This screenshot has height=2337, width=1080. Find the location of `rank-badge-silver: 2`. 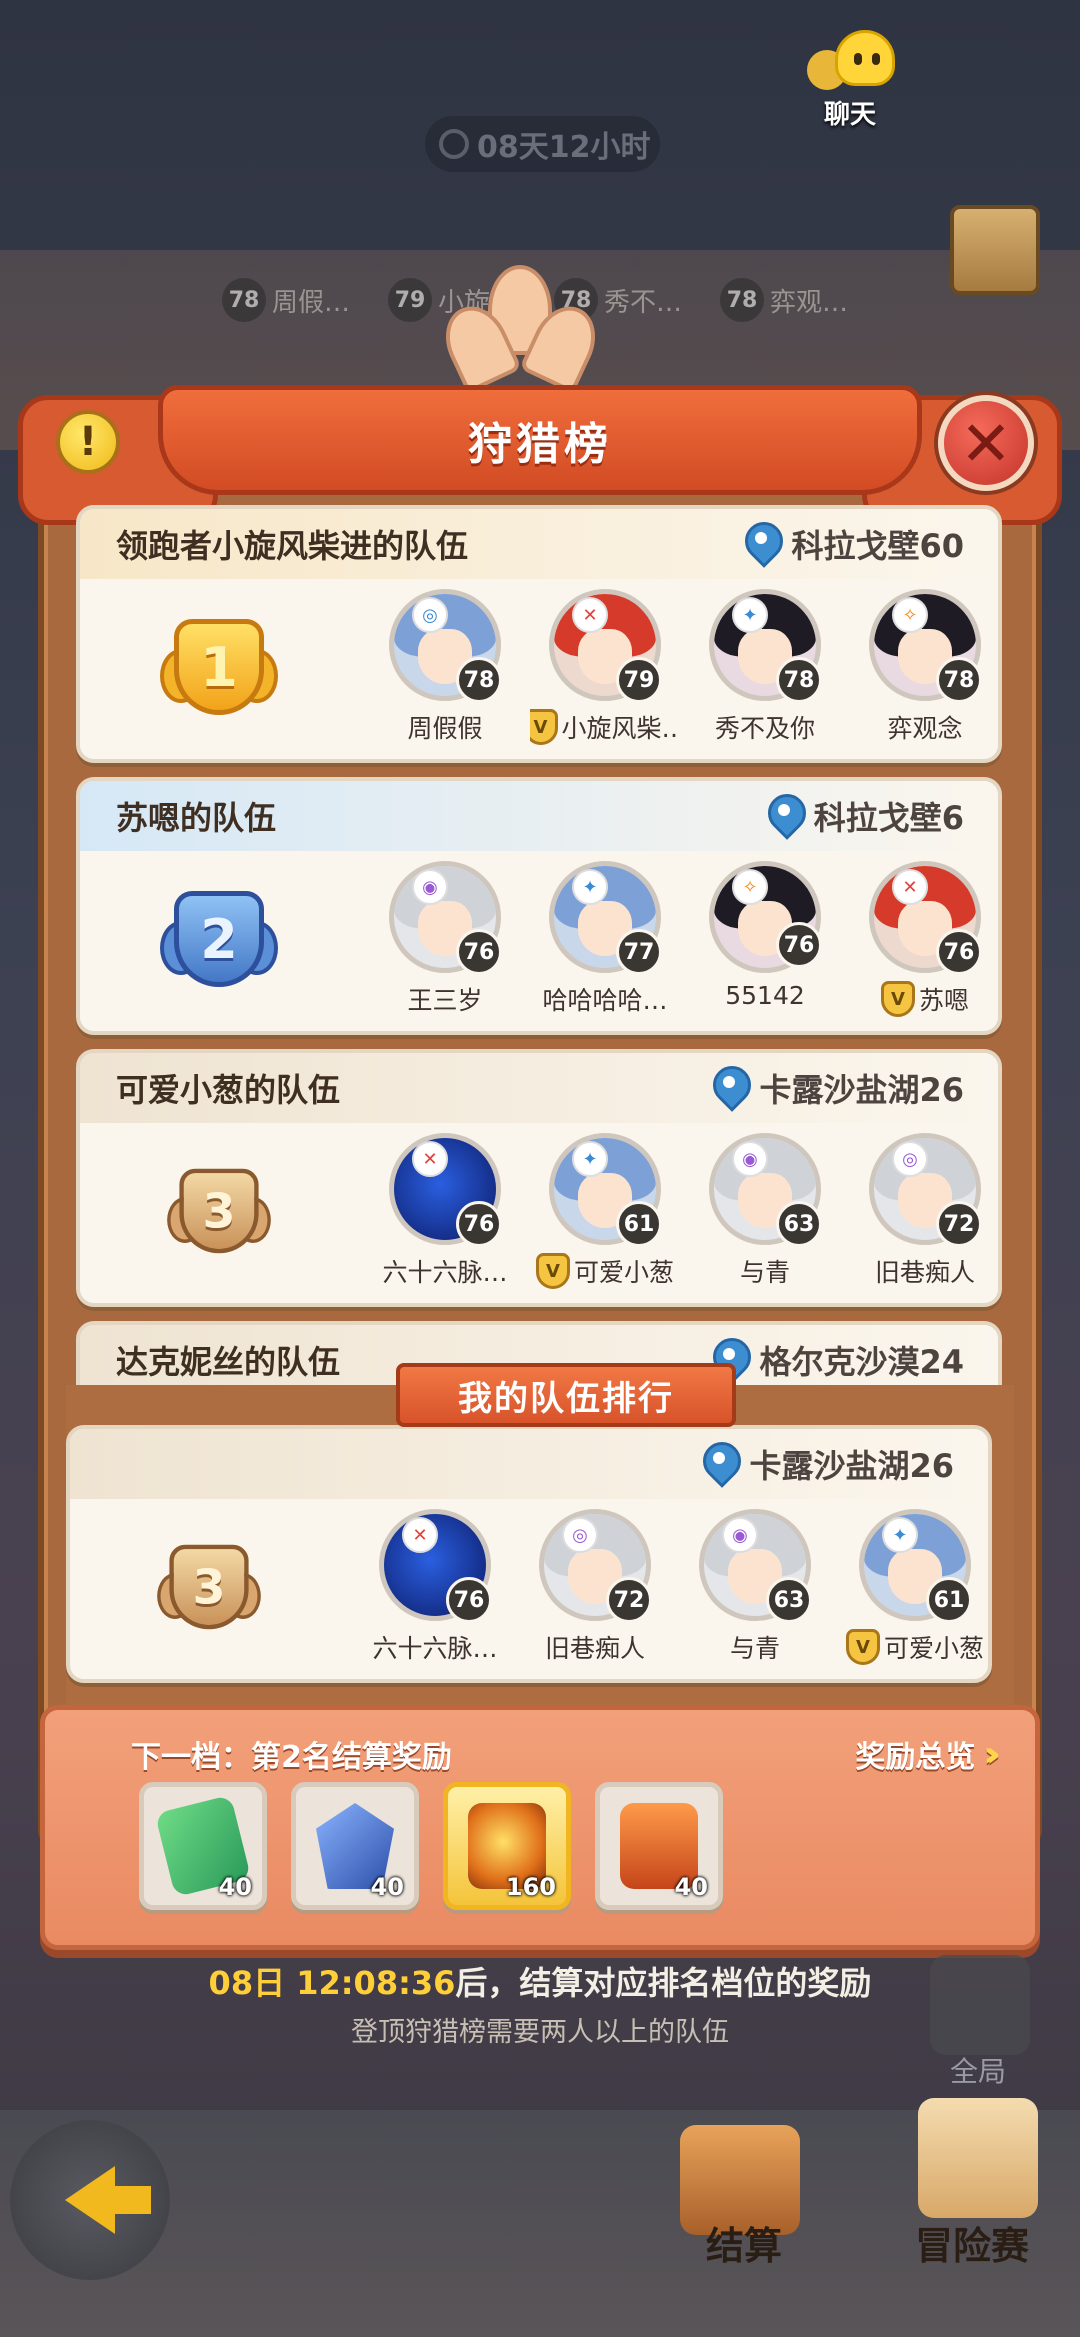

rank-badge-silver: 2 is located at coordinates (219, 939).